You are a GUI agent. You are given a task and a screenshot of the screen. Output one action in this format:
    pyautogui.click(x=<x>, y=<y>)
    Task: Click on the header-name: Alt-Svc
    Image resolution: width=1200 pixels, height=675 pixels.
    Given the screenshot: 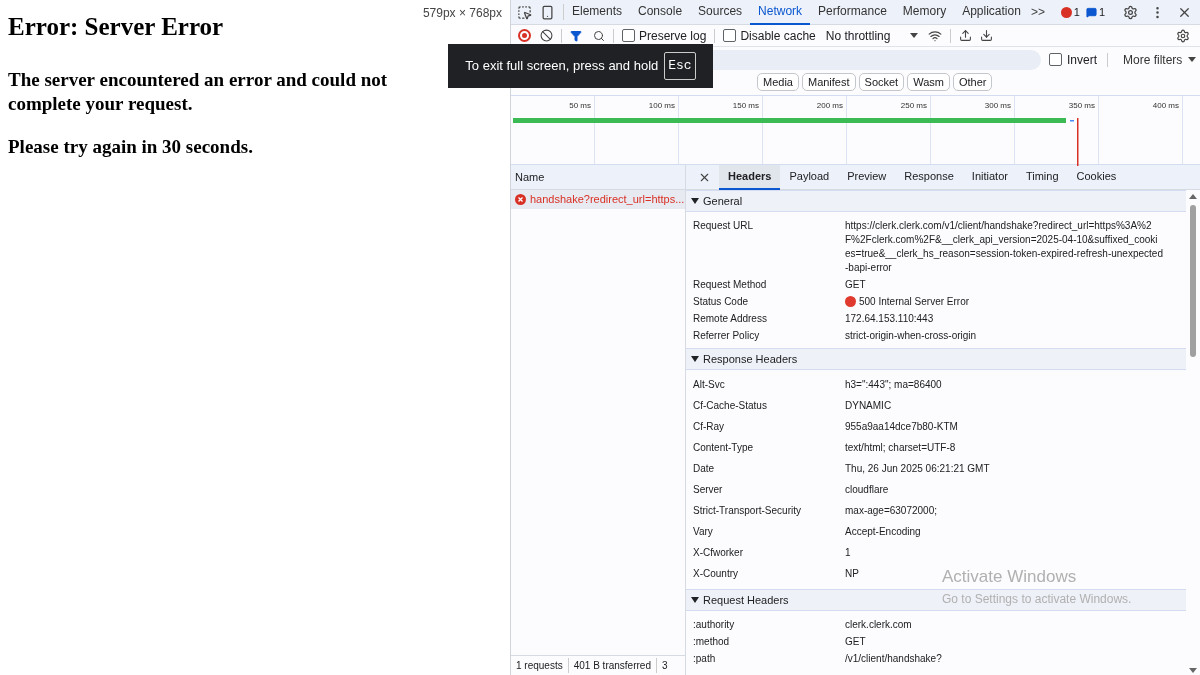 What is the action you would take?
    pyautogui.click(x=709, y=384)
    